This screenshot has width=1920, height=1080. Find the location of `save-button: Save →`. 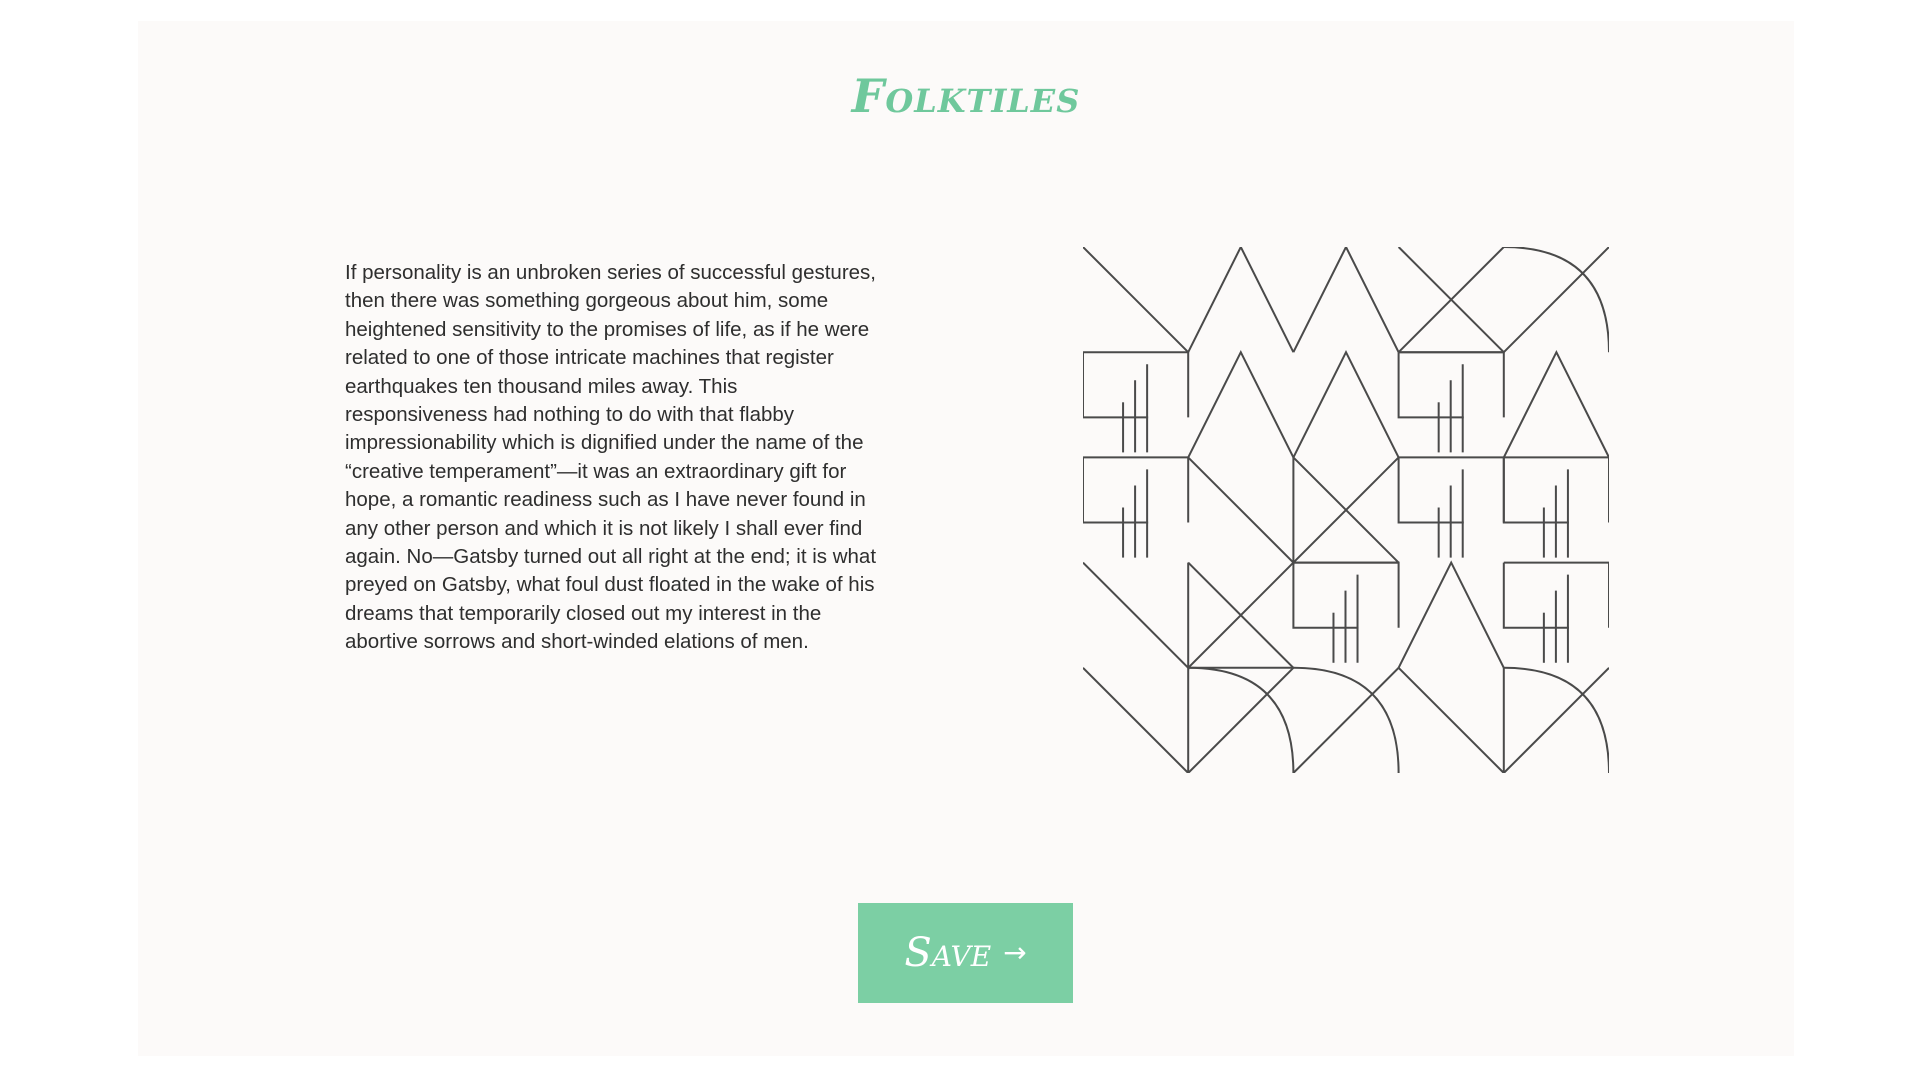

save-button: Save → is located at coordinates (965, 953).